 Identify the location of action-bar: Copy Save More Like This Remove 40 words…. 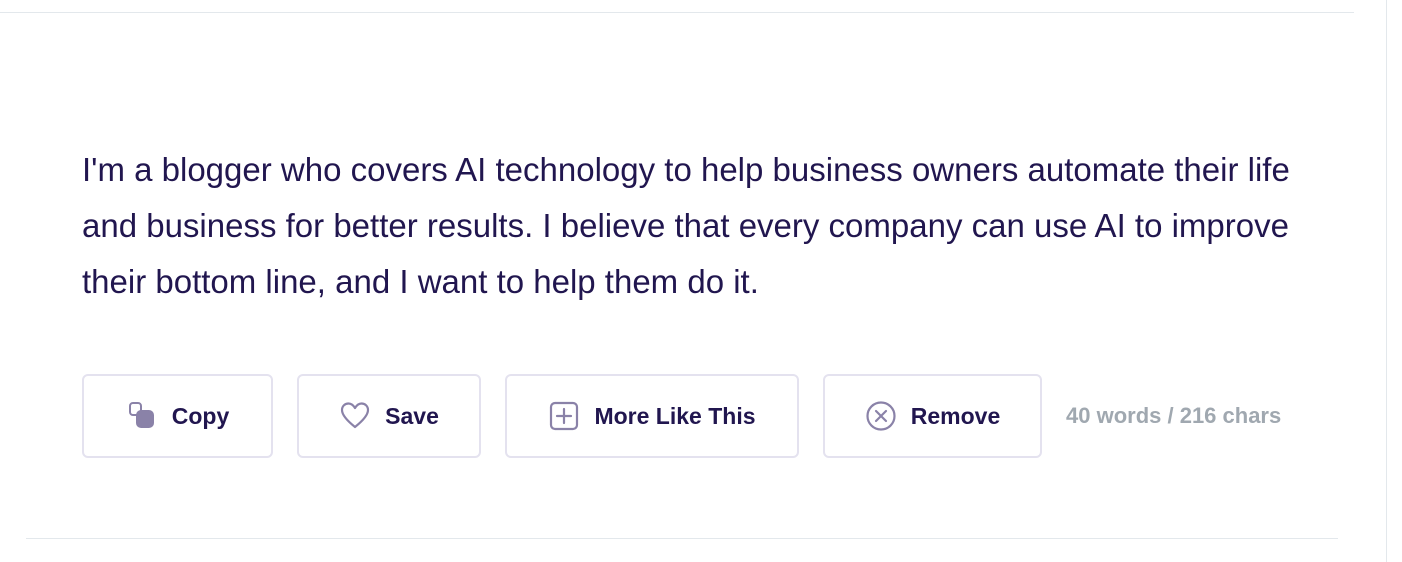
(681, 416).